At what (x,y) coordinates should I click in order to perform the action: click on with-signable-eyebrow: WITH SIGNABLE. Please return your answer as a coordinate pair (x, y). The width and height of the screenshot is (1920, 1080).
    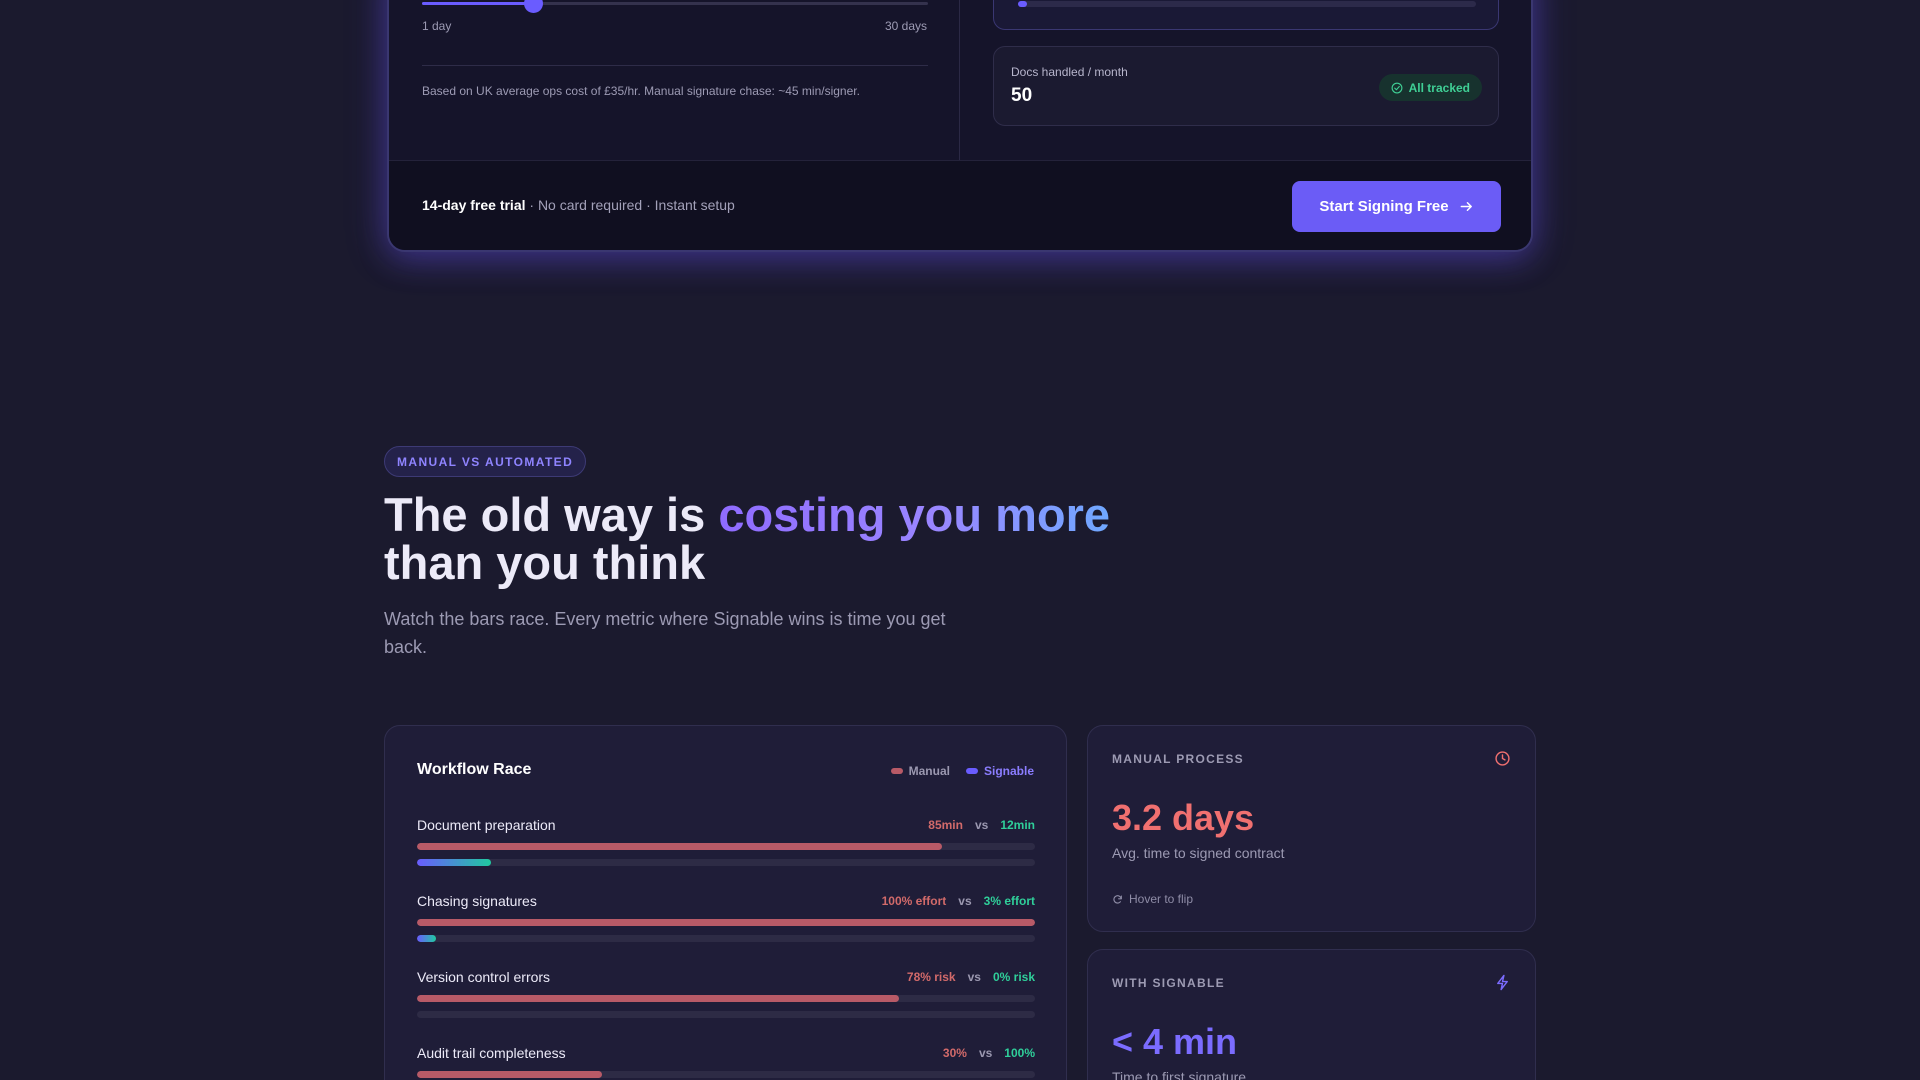
    Looking at the image, I should click on (1168, 983).